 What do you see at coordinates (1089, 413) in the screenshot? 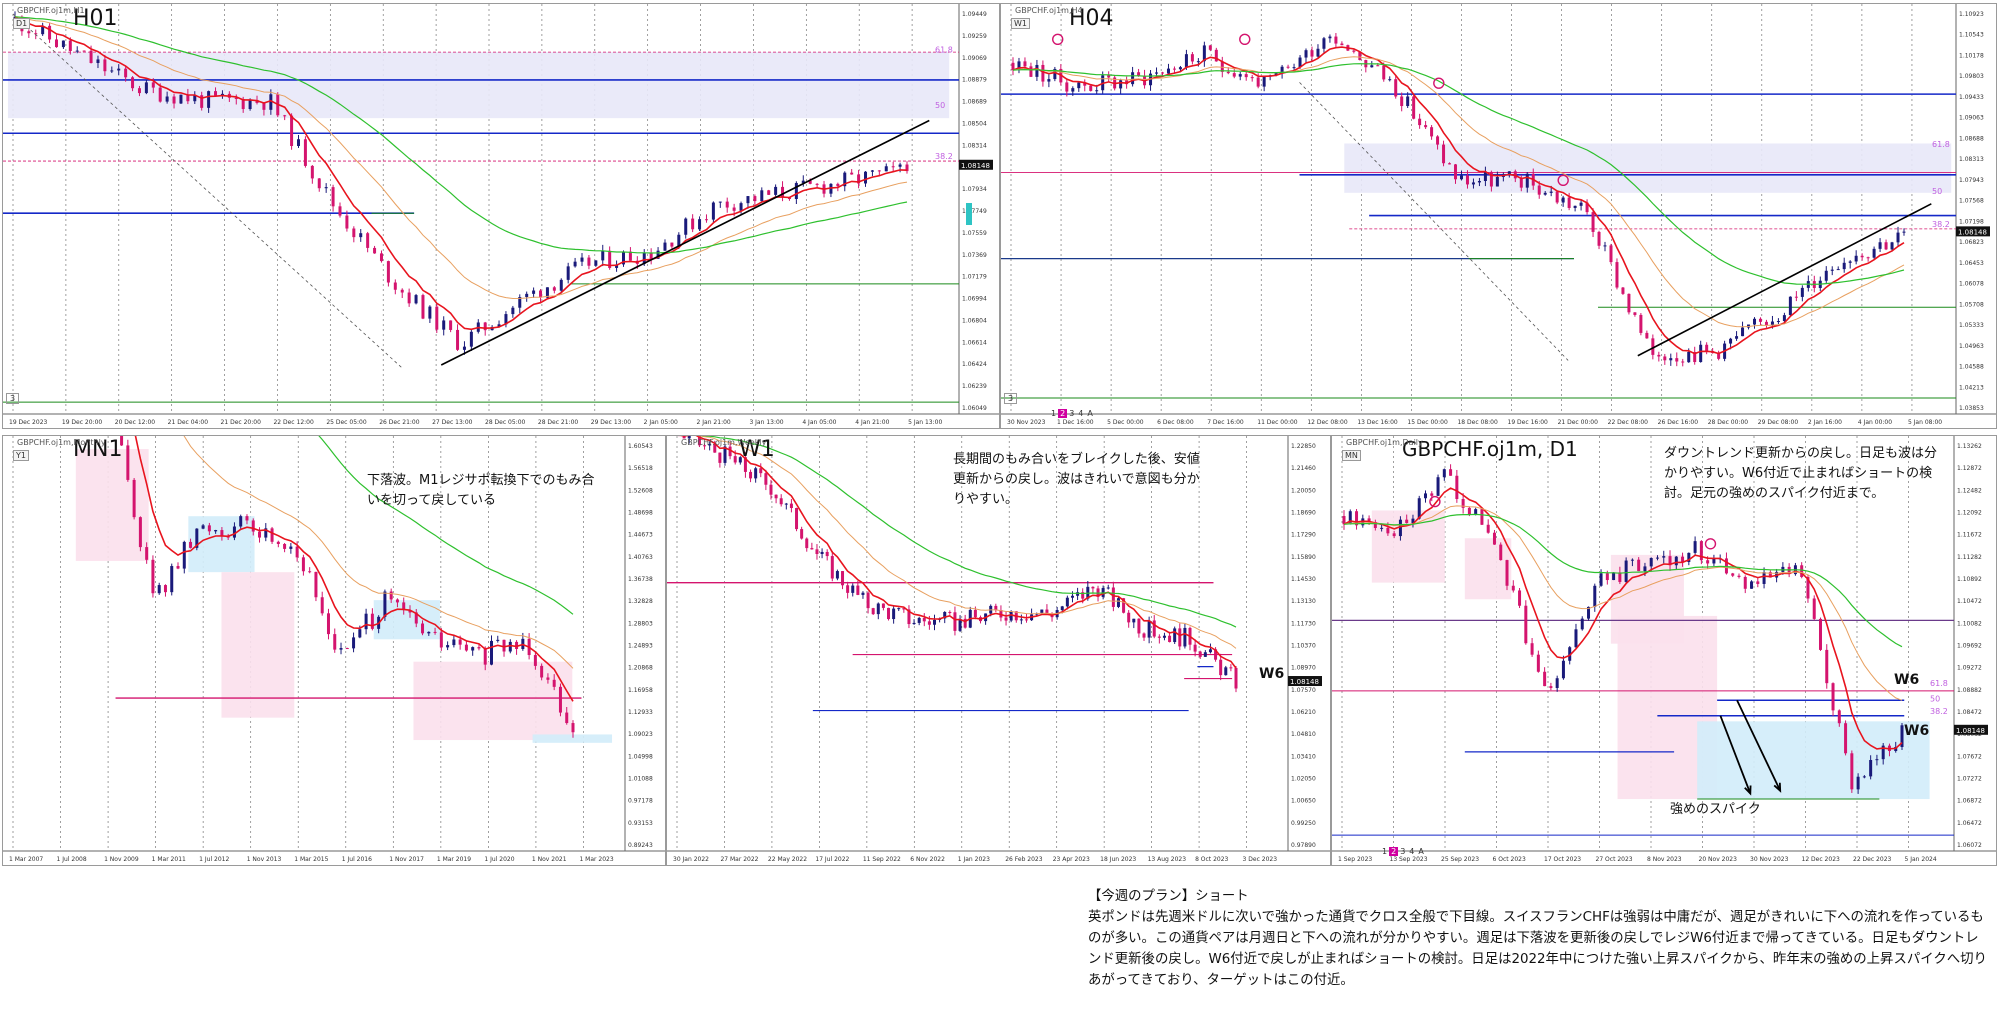
I see `h4-tab-a: A` at bounding box center [1089, 413].